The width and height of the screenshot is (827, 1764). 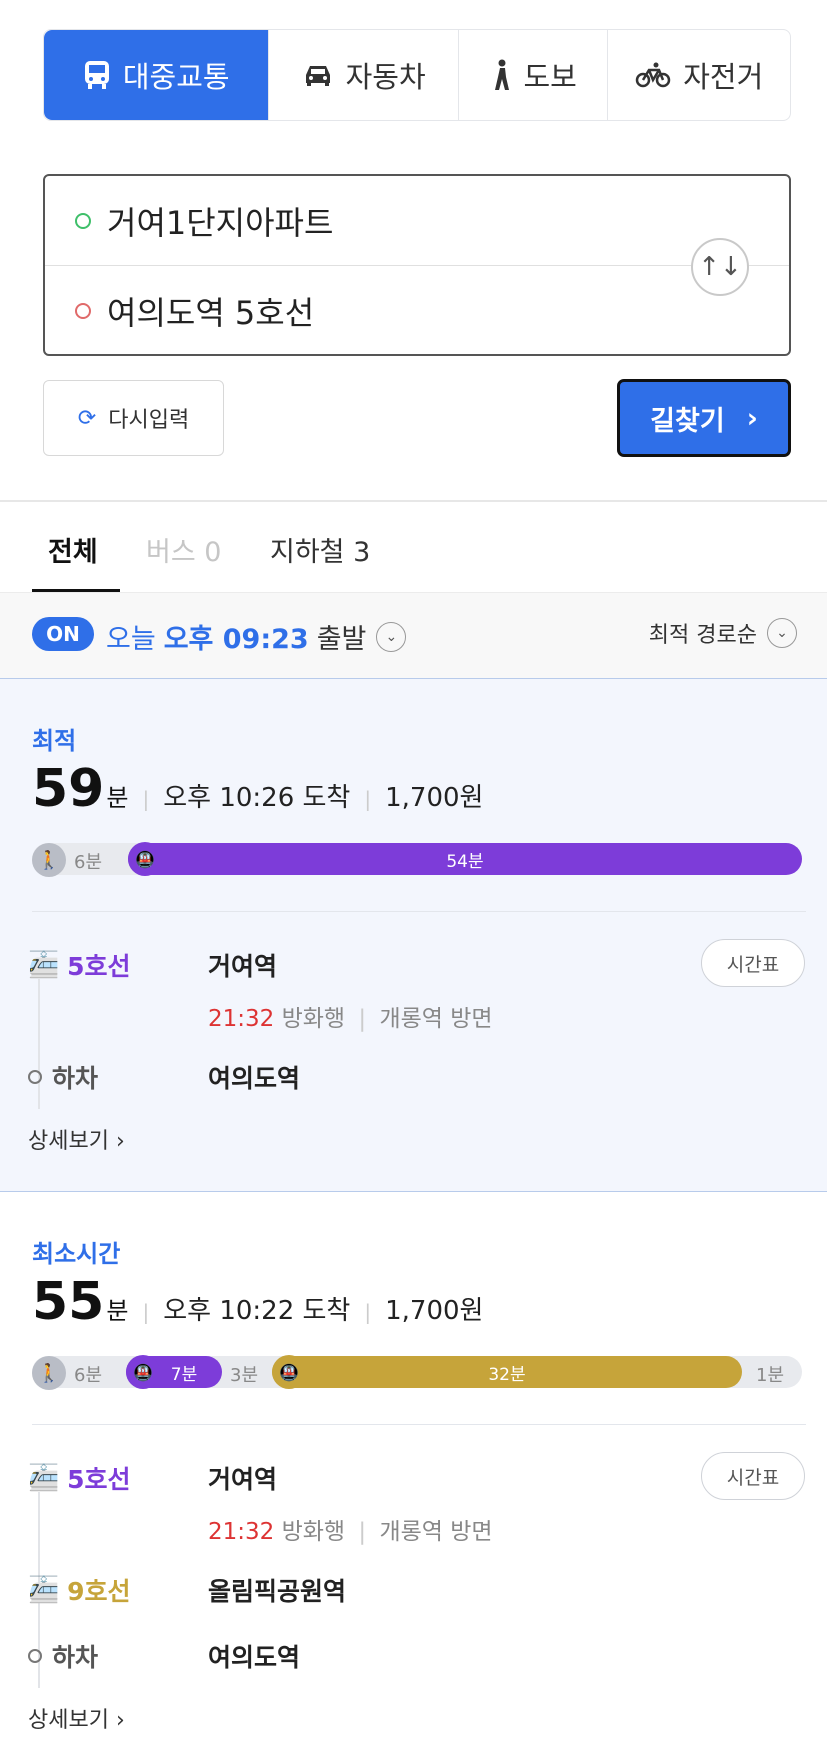 What do you see at coordinates (702, 635) in the screenshot?
I see `sort-label: 최적 경로순` at bounding box center [702, 635].